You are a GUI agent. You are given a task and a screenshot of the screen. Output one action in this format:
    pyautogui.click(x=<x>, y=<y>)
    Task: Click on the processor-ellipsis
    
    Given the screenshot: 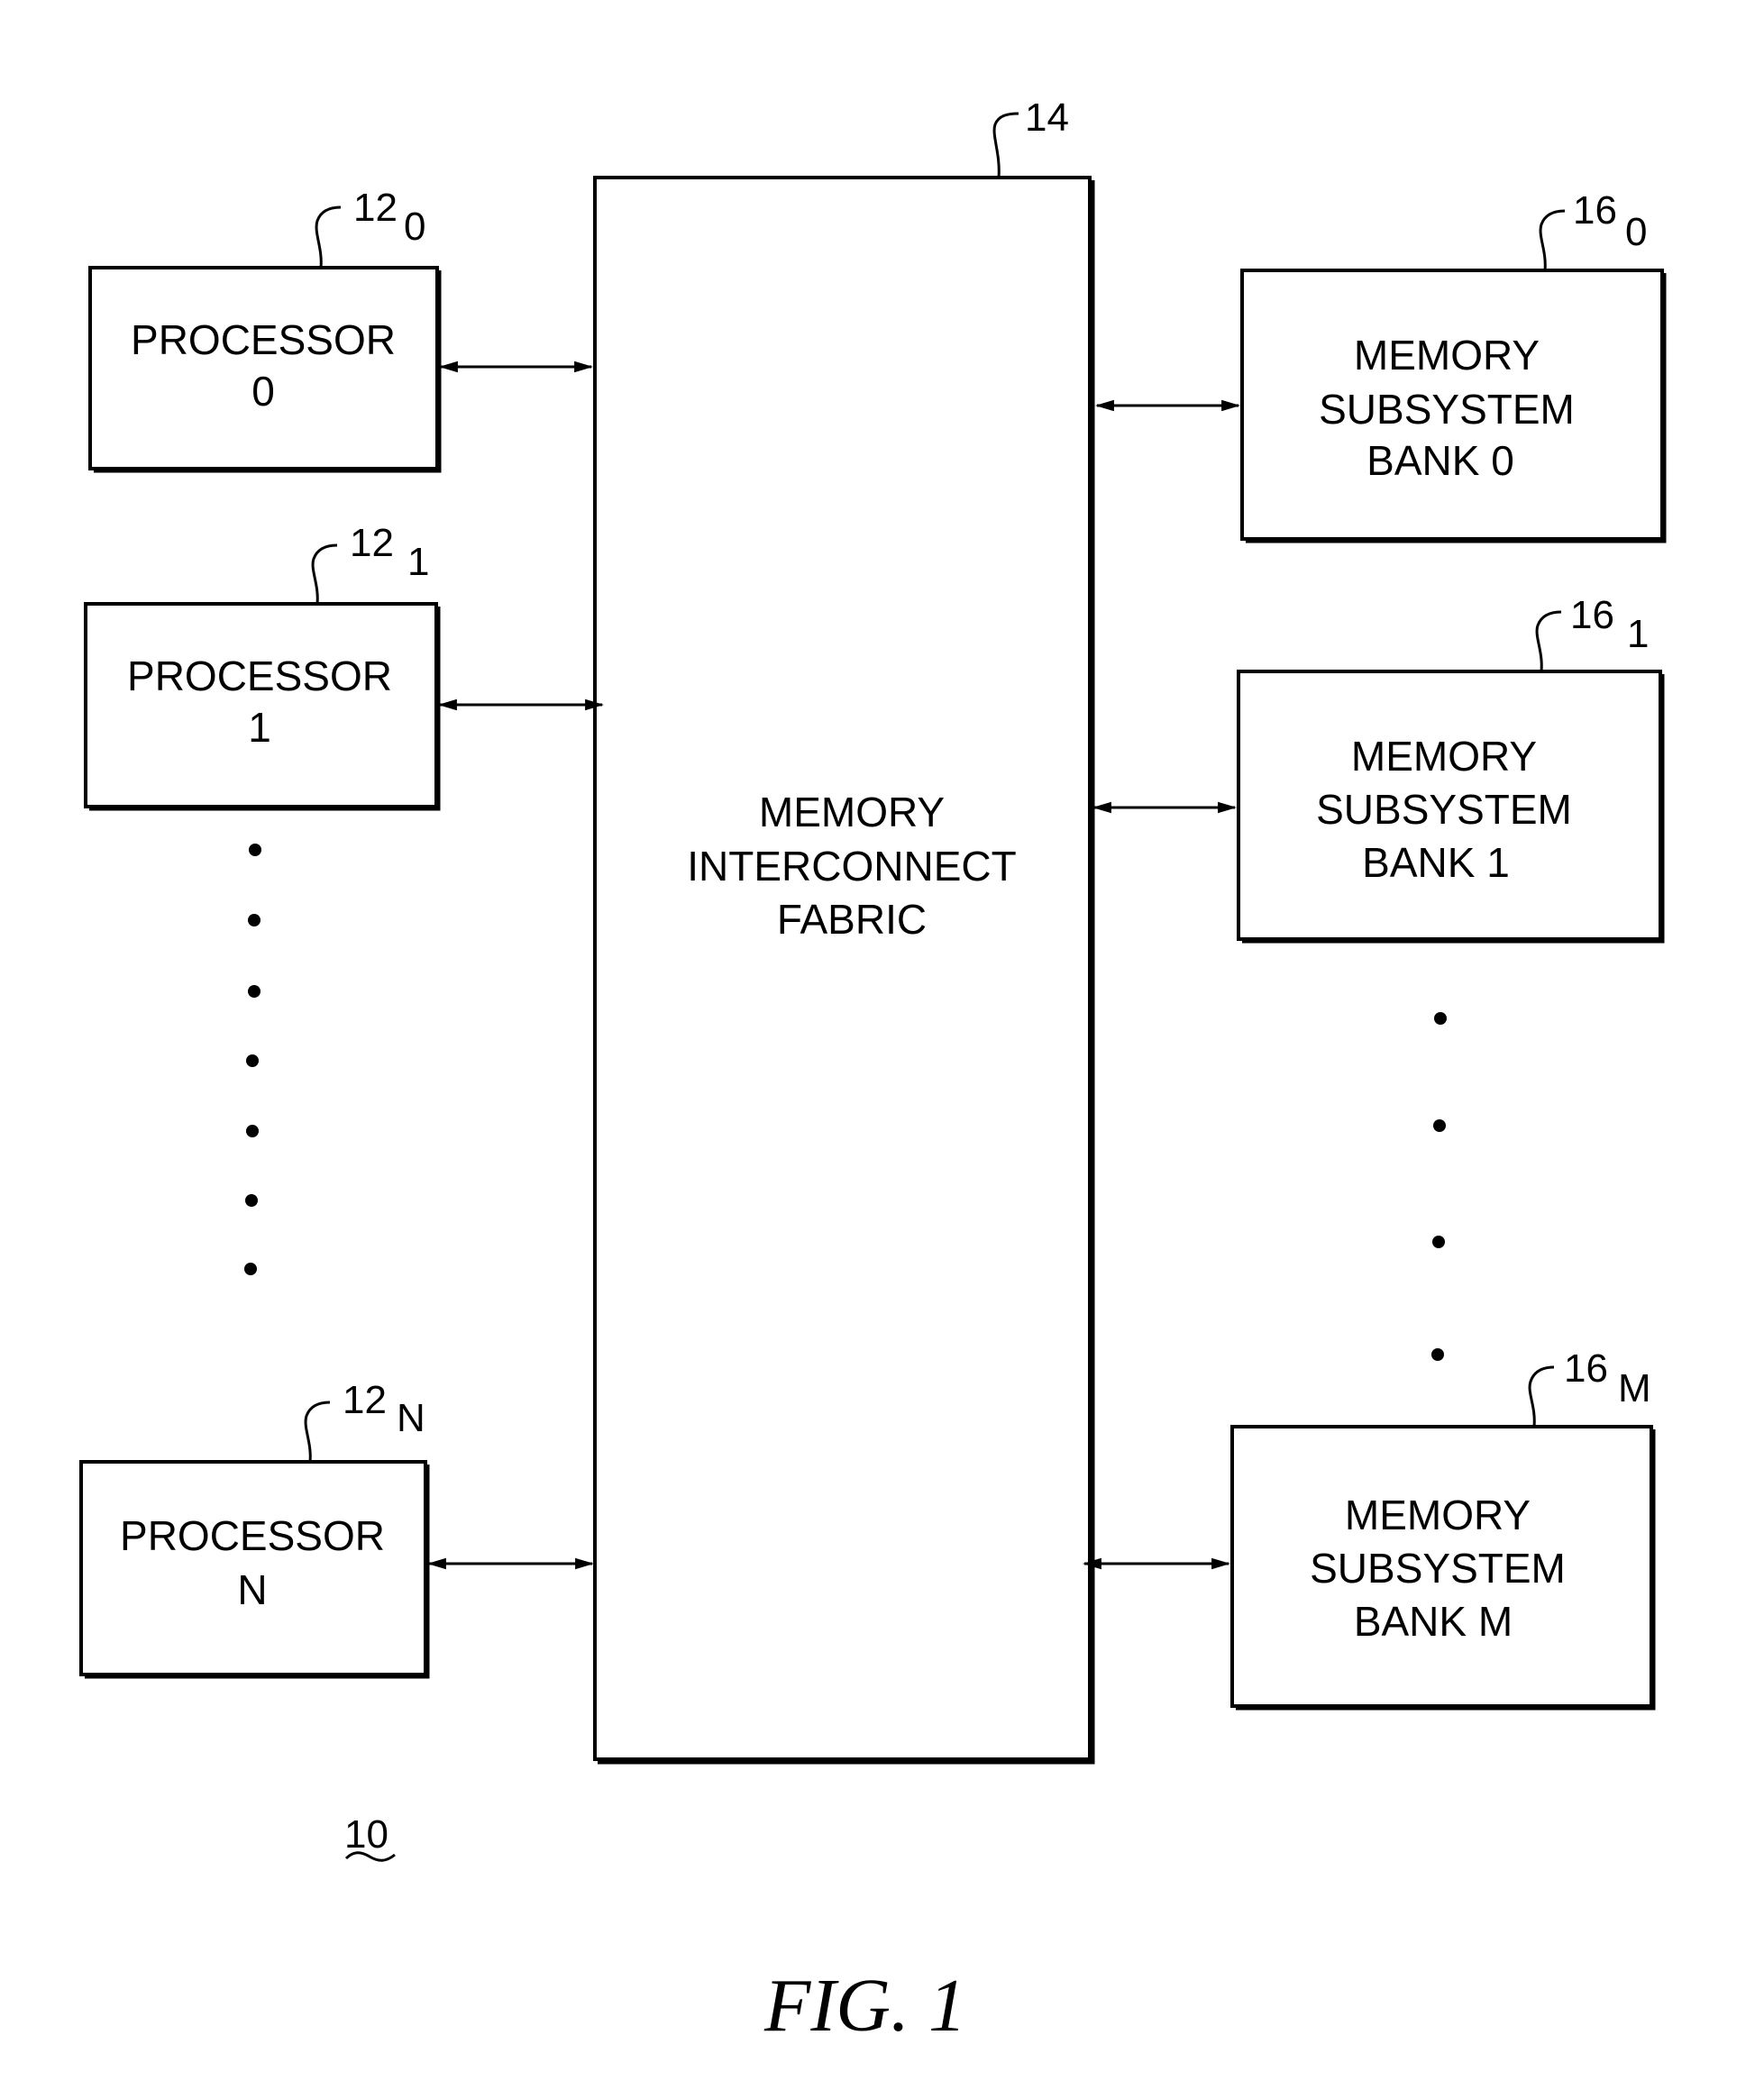 What is the action you would take?
    pyautogui.click(x=252, y=1059)
    